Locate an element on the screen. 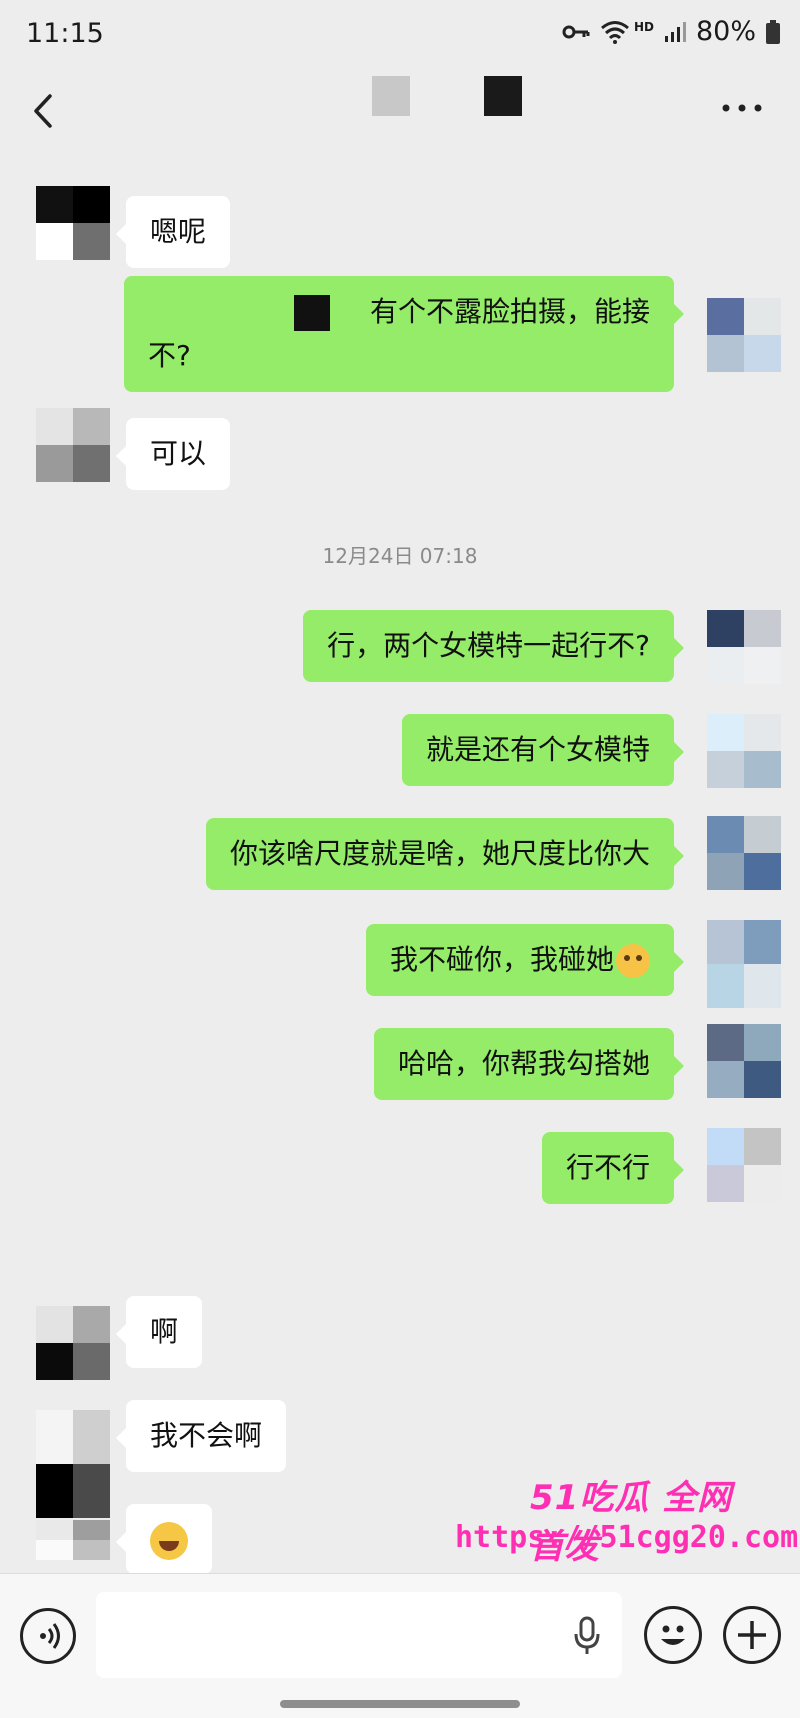 This screenshot has width=800, height=1718. watermark-url: https://51cgg20.com is located at coordinates (627, 1537).